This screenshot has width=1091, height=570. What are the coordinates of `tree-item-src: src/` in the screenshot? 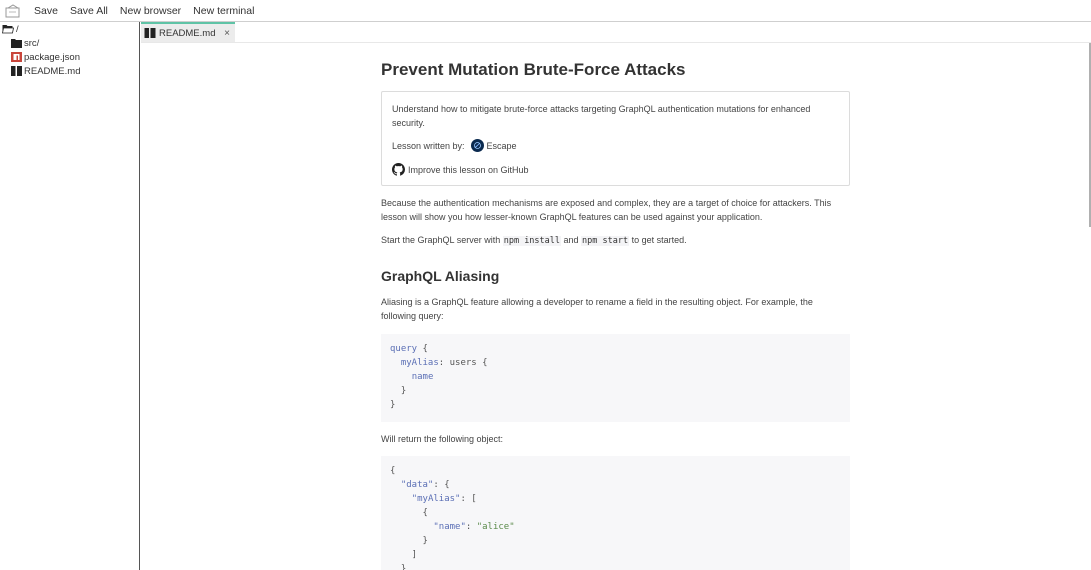 It's located at (69, 43).